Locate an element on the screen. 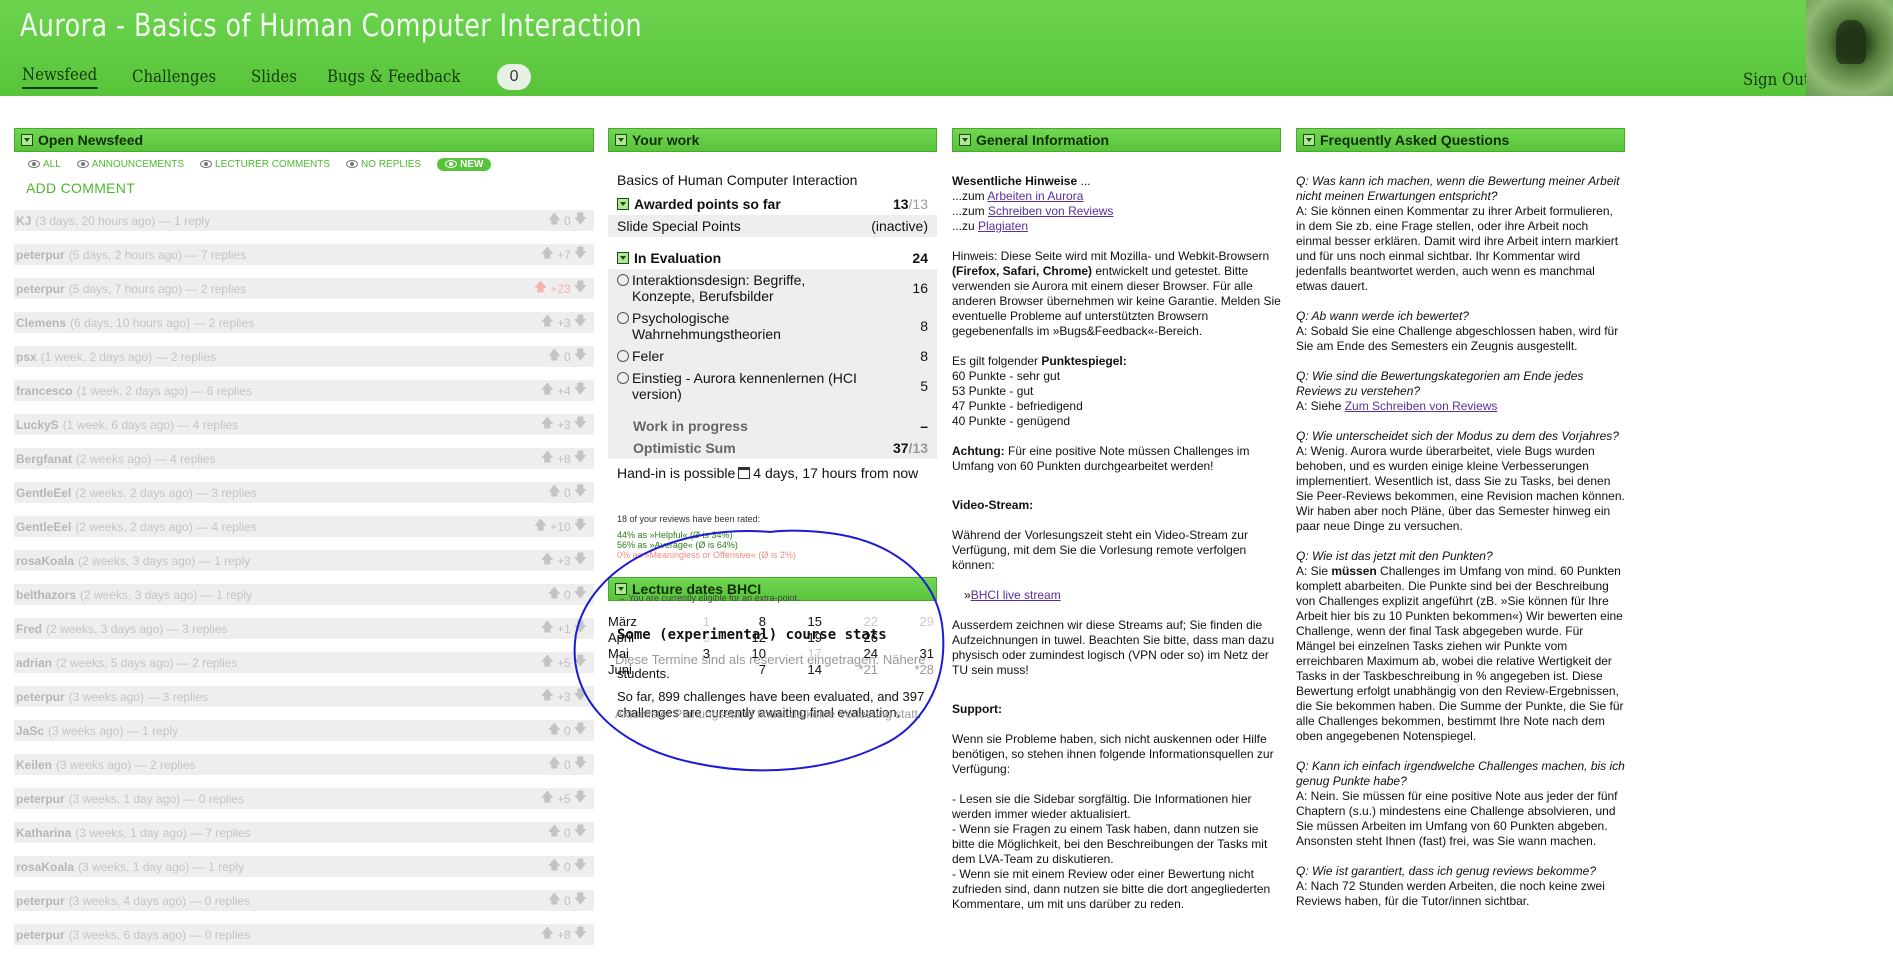 The width and height of the screenshot is (1893, 953). faq-header: Frequently Asked Questions is located at coordinates (1460, 140).